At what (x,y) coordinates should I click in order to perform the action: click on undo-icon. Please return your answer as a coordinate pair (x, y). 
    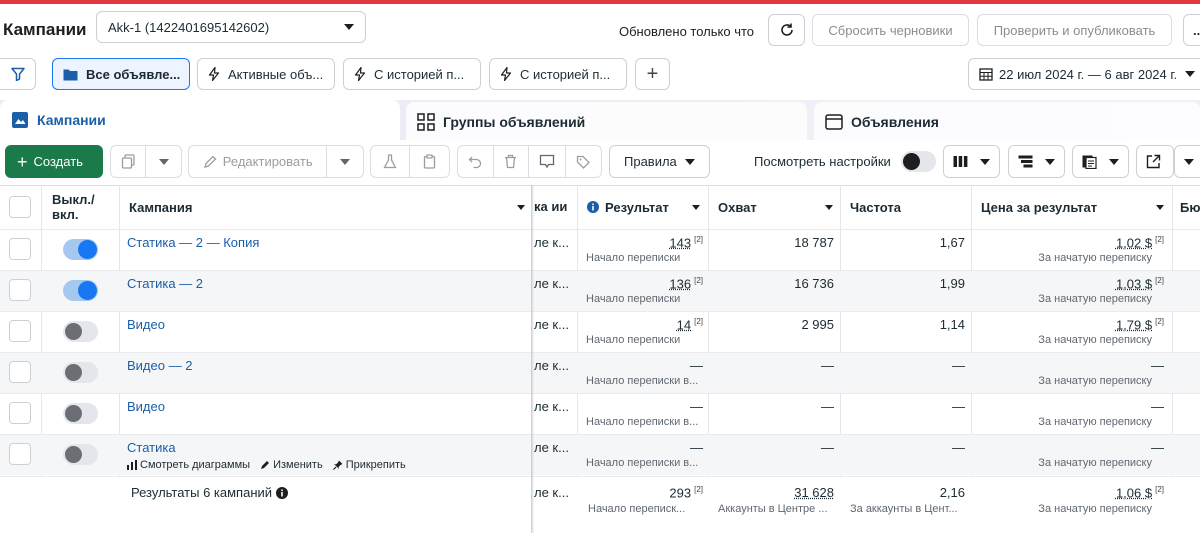
    Looking at the image, I should click on (475, 162).